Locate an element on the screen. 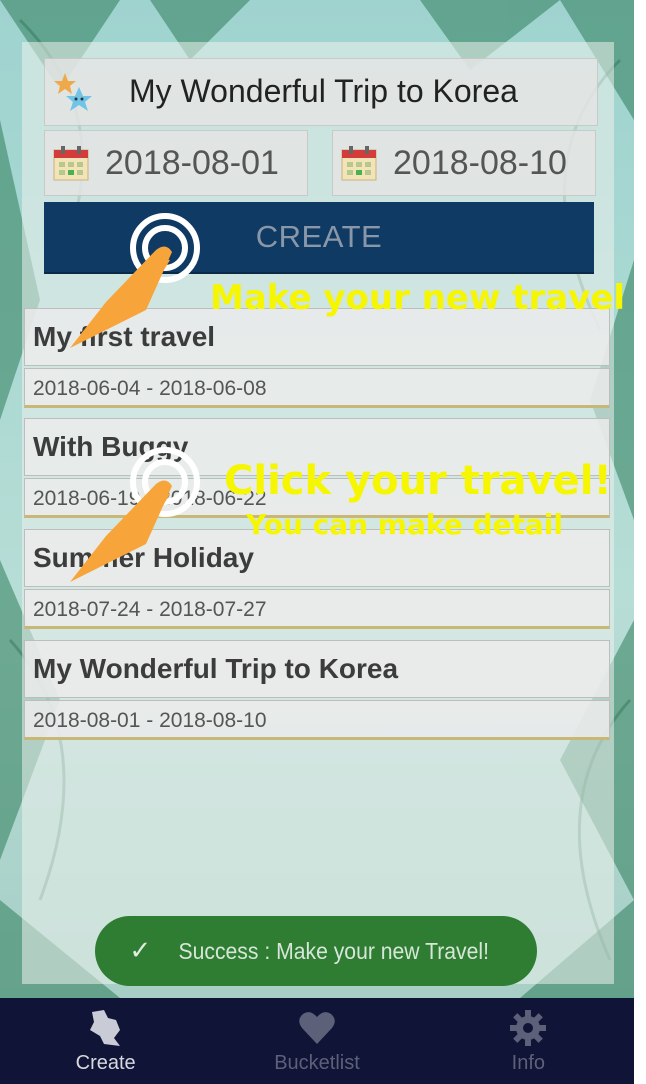 This screenshot has width=646, height=1084. nav-create: Create is located at coordinates (105, 1041).